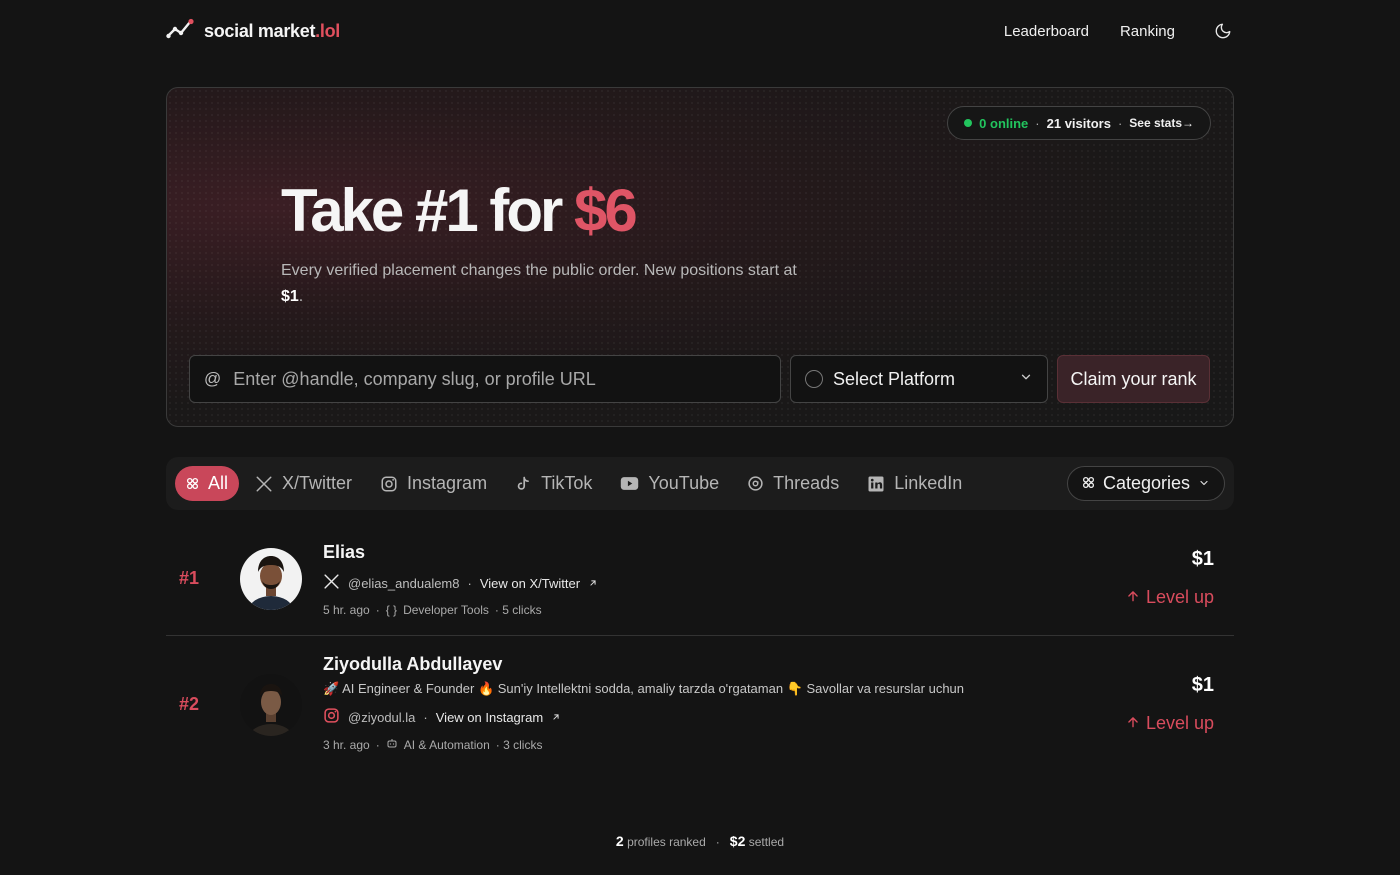 The width and height of the screenshot is (1400, 875). I want to click on hero-title: Take #1 for $6, so click(459, 210).